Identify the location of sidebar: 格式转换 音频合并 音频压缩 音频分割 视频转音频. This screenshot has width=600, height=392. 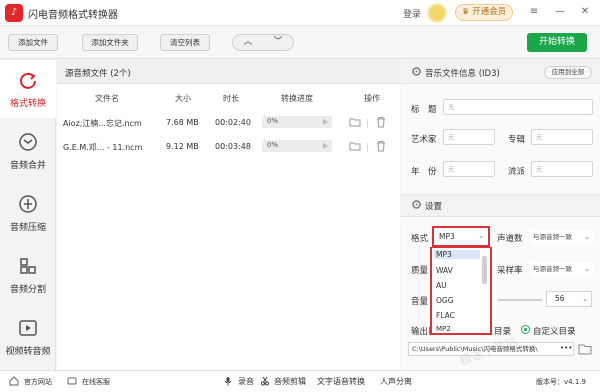
(28, 215).